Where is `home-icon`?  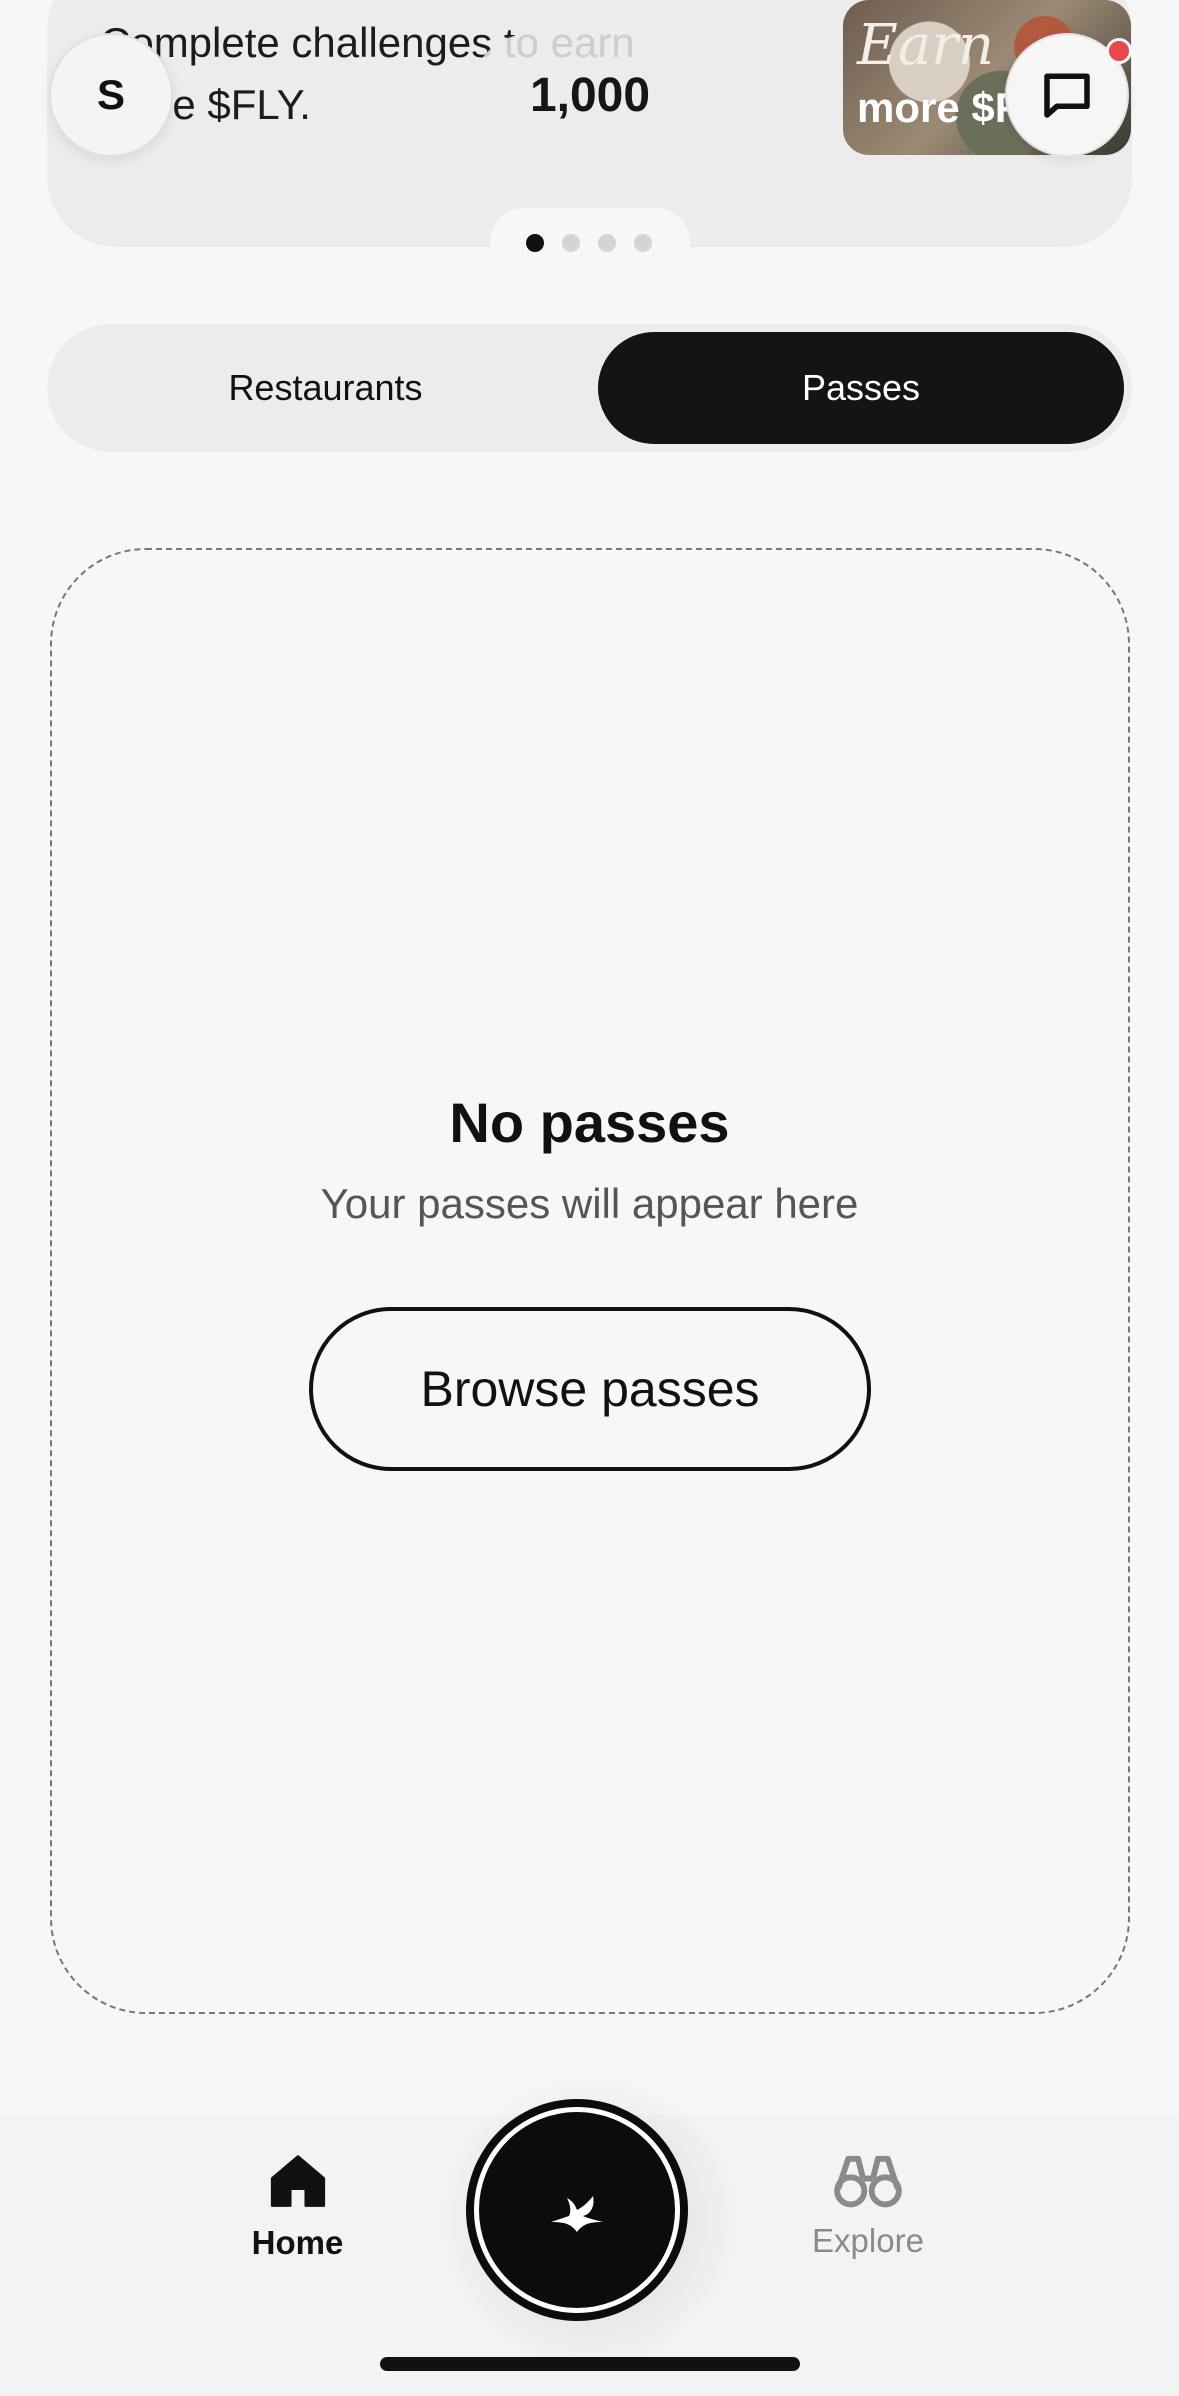 home-icon is located at coordinates (297, 2181).